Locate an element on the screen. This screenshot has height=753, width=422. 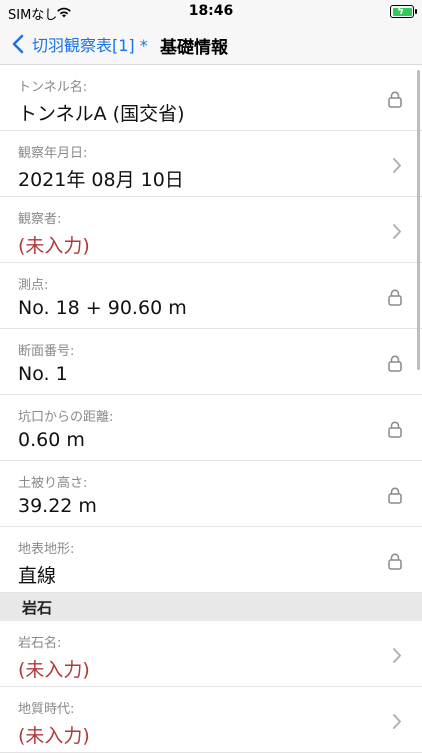
list-row: 岩石名: (未入力) is located at coordinates (211, 654).